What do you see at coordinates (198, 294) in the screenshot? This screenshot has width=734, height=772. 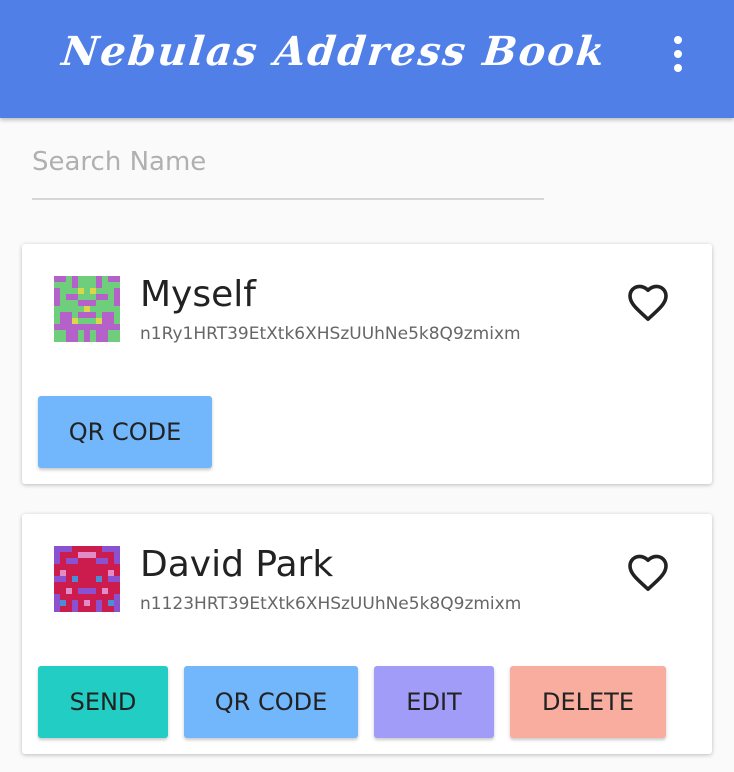 I see `contact-name: Myself` at bounding box center [198, 294].